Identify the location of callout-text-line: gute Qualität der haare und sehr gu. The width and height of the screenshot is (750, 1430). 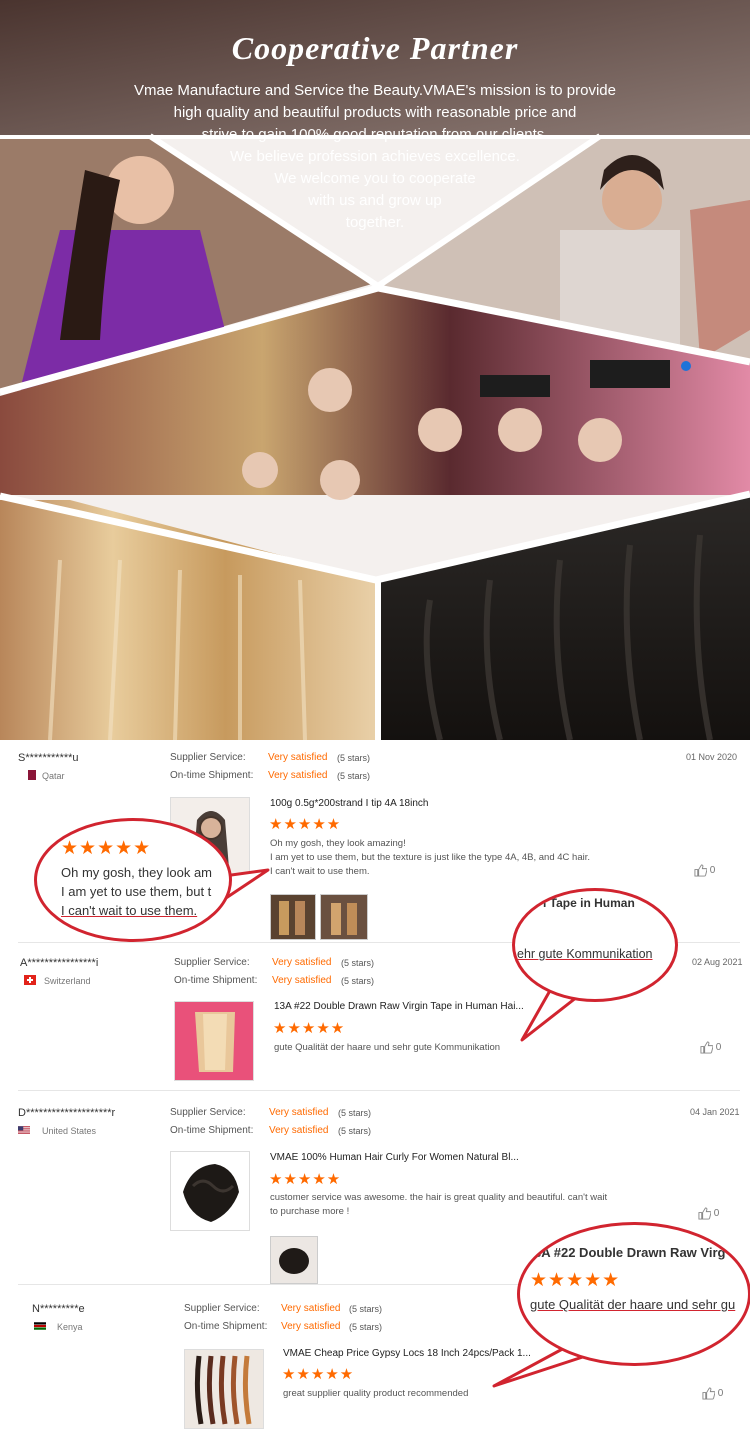
(633, 1304).